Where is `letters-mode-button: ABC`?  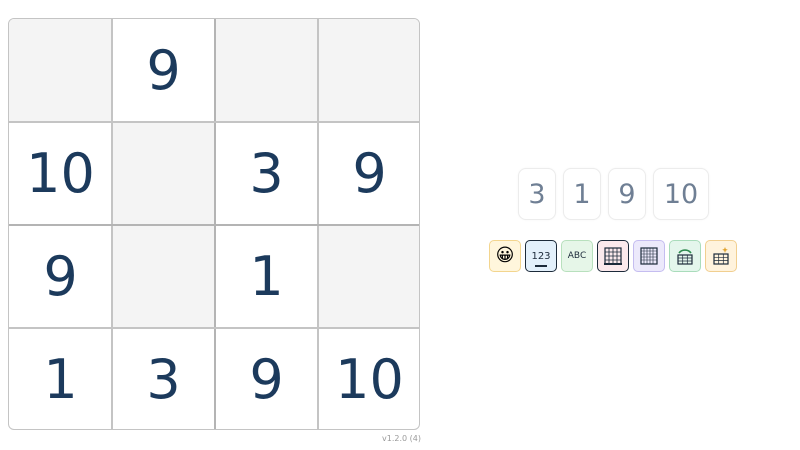 letters-mode-button: ABC is located at coordinates (577, 256).